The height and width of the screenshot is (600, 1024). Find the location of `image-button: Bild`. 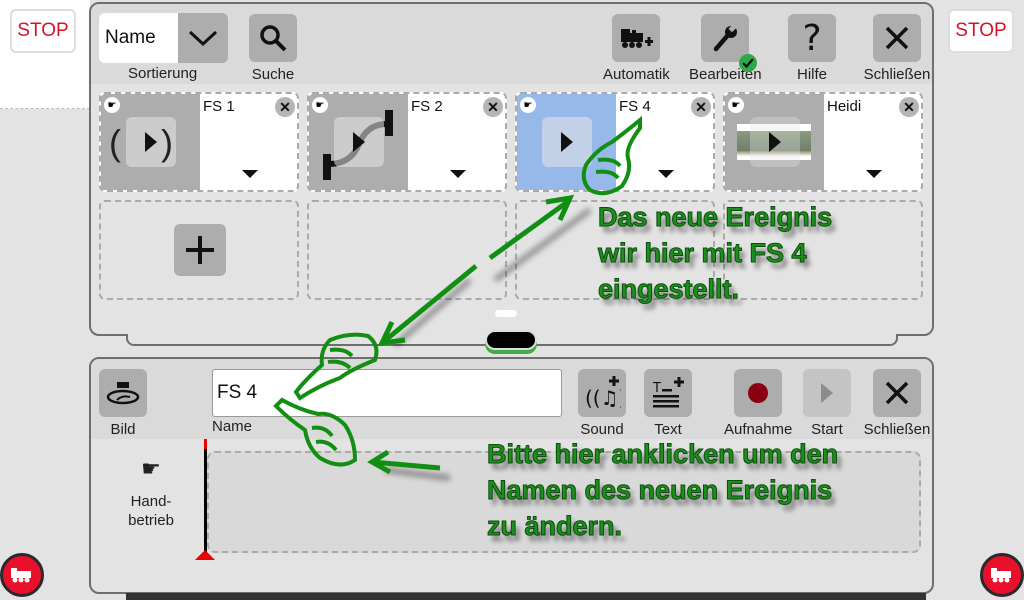

image-button: Bild is located at coordinates (123, 403).